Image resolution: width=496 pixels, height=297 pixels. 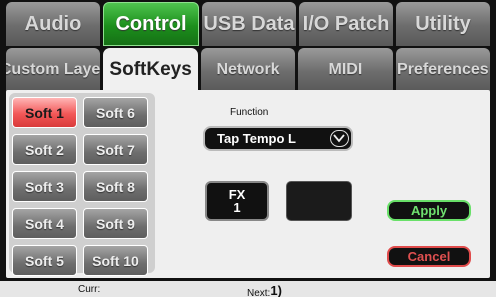 I want to click on tab-network: Network, so click(x=248, y=70).